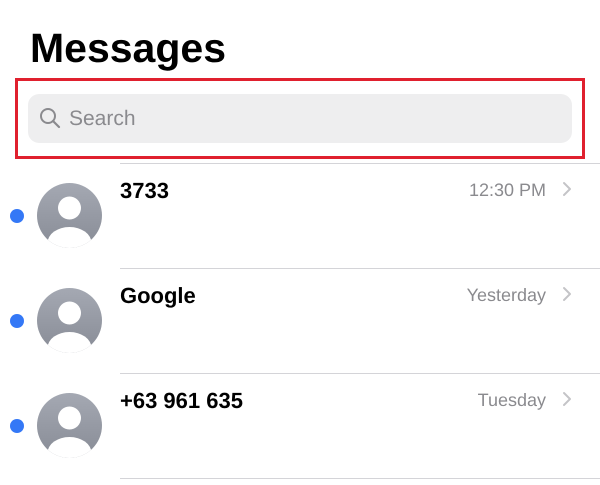 This screenshot has width=600, height=485. I want to click on message-time: 12:30 PM, so click(507, 190).